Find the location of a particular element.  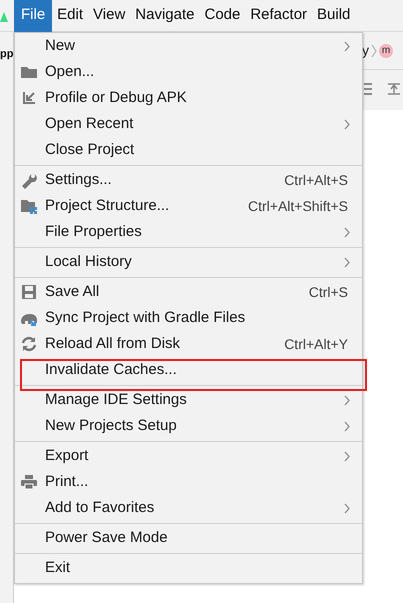

menu-item: Manage IDE Settings is located at coordinates (188, 400).